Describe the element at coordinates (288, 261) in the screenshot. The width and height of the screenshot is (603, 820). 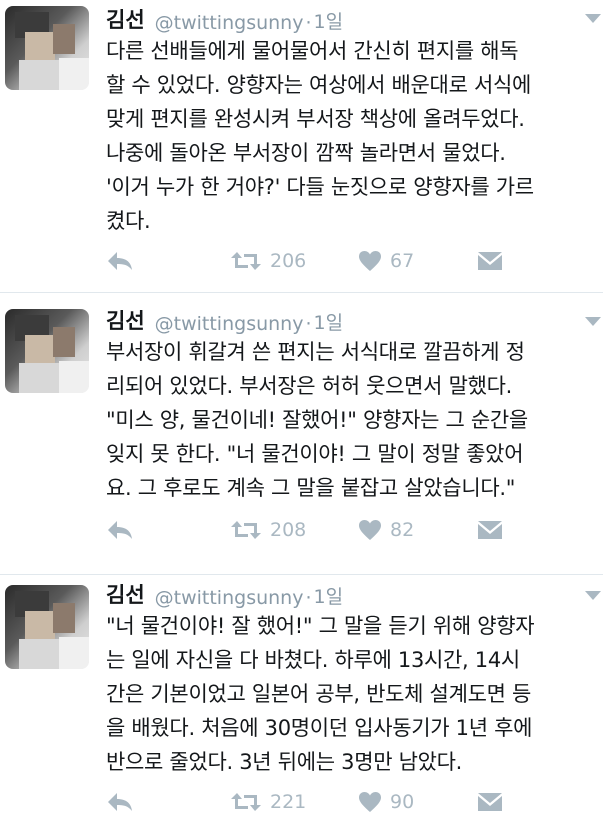
I see `retweet-count: 206` at that location.